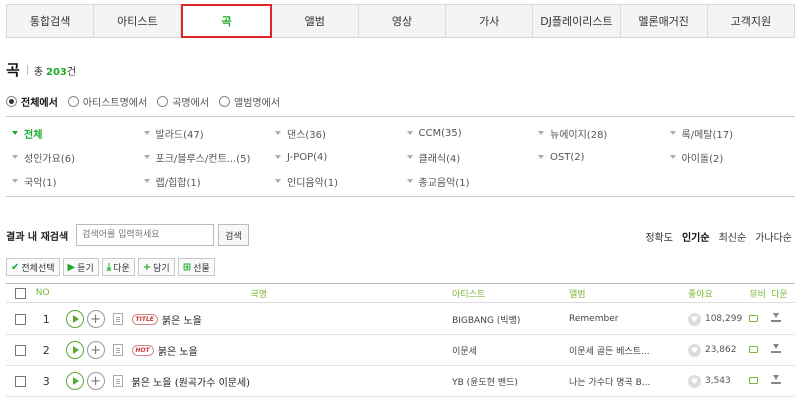 This screenshot has width=800, height=403. Describe the element at coordinates (32, 101) in the screenshot. I see `radio-all: 전체에서` at that location.